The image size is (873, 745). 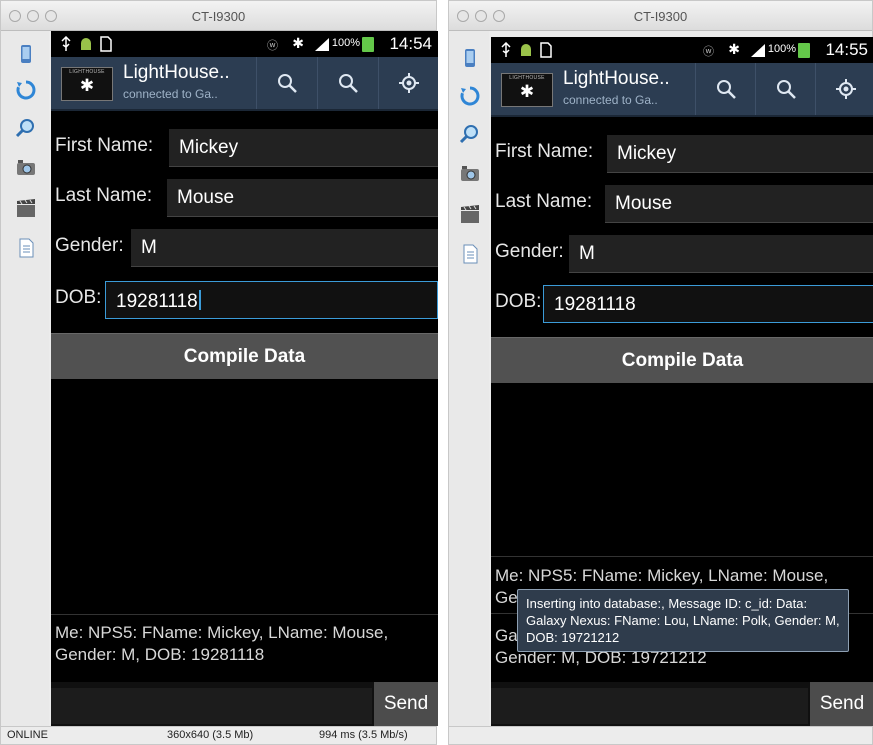 What do you see at coordinates (662, 575) in the screenshot?
I see `log-entry: Me: NPS5: FName: Mickey, LName: Mouse,` at bounding box center [662, 575].